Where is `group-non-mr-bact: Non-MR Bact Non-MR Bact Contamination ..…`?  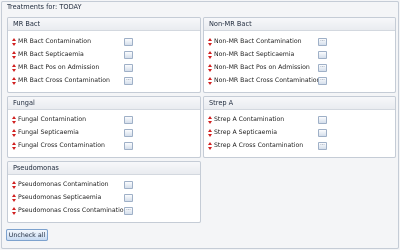 group-non-mr-bact: Non-MR Bact Non-MR Bact Contamination ..… is located at coordinates (299, 55).